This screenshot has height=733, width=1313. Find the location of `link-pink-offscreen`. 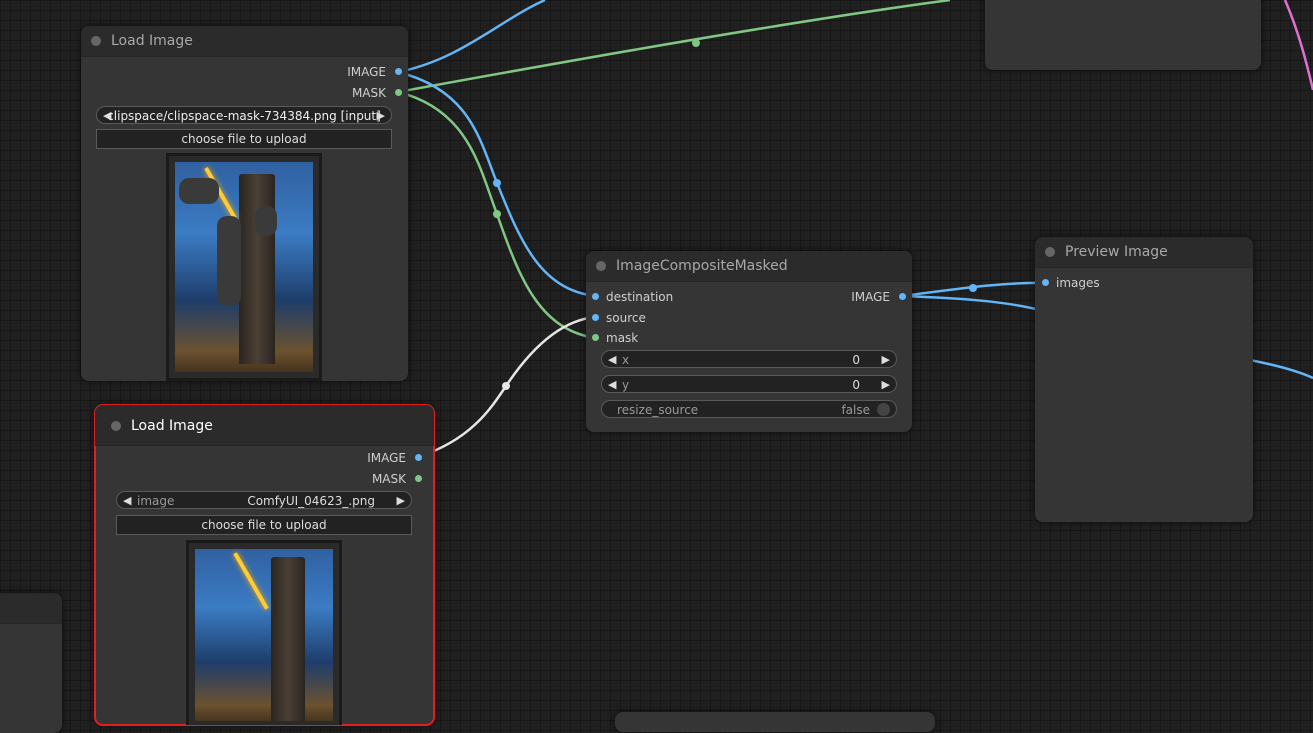

link-pink-offscreen is located at coordinates (1298, 45).